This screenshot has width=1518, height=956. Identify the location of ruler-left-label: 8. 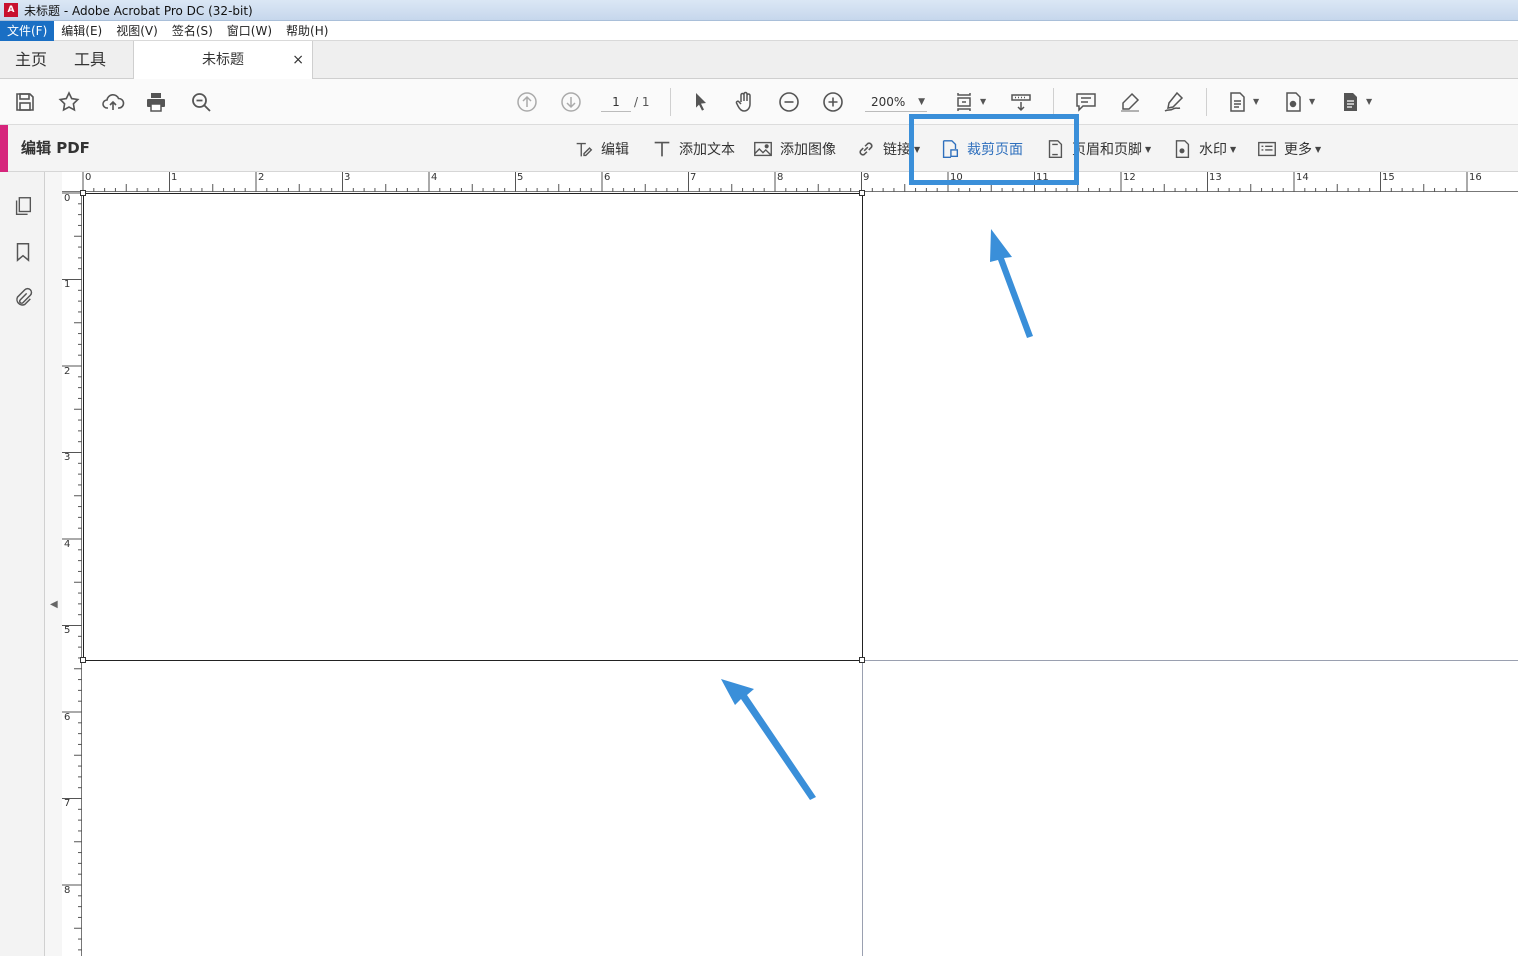
(67, 890).